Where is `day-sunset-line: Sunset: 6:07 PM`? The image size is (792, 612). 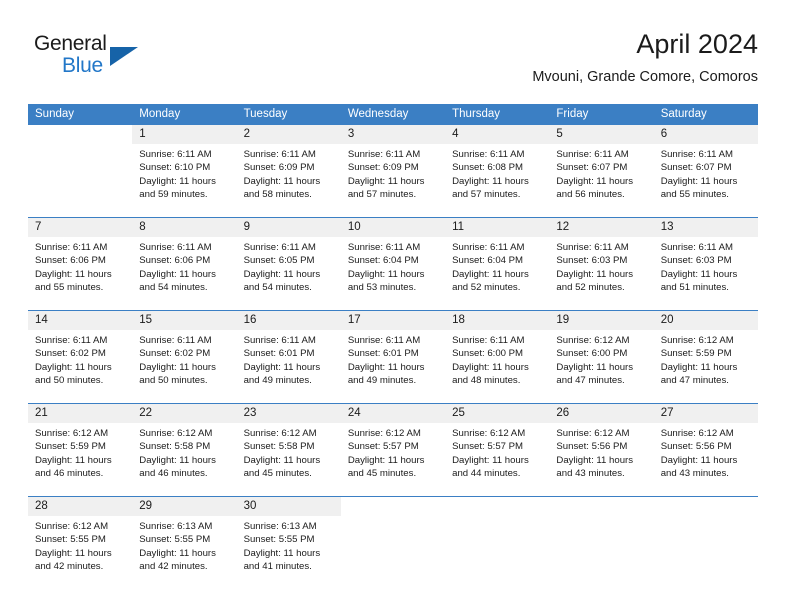
day-sunset-line: Sunset: 6:07 PM is located at coordinates (592, 168).